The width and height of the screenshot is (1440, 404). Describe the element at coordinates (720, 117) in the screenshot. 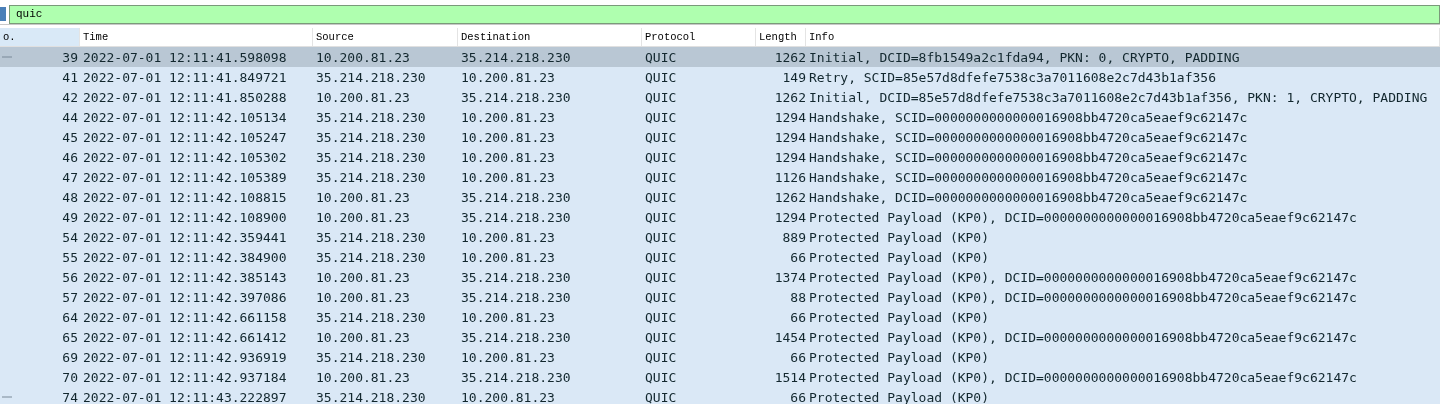

I see `packet-row: 44 2022-07-01 12:11:42.105134 35.214.218.230 10.200.81.23 QUIC 1294 Handshake, SCID=0000000000000016908bb4720ca5eaef9c62147c` at that location.